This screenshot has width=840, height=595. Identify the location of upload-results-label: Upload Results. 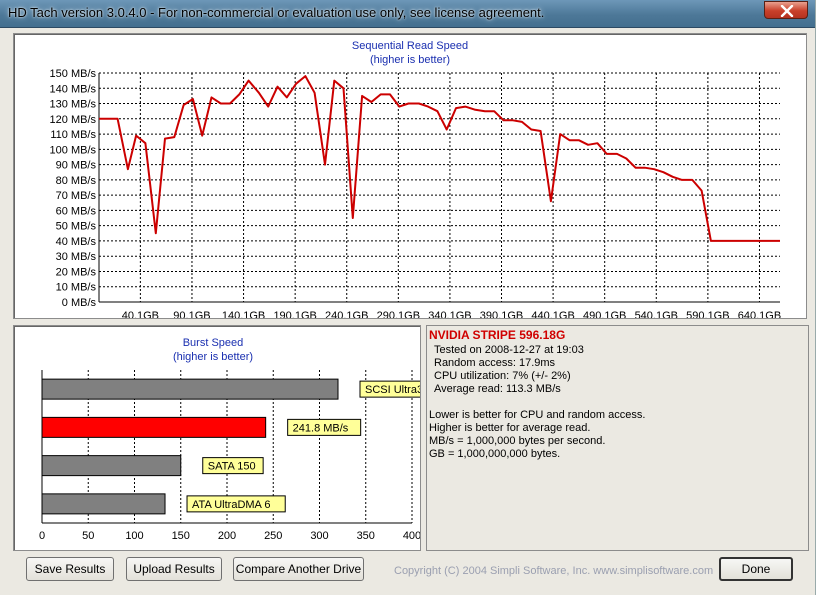
(174, 569).